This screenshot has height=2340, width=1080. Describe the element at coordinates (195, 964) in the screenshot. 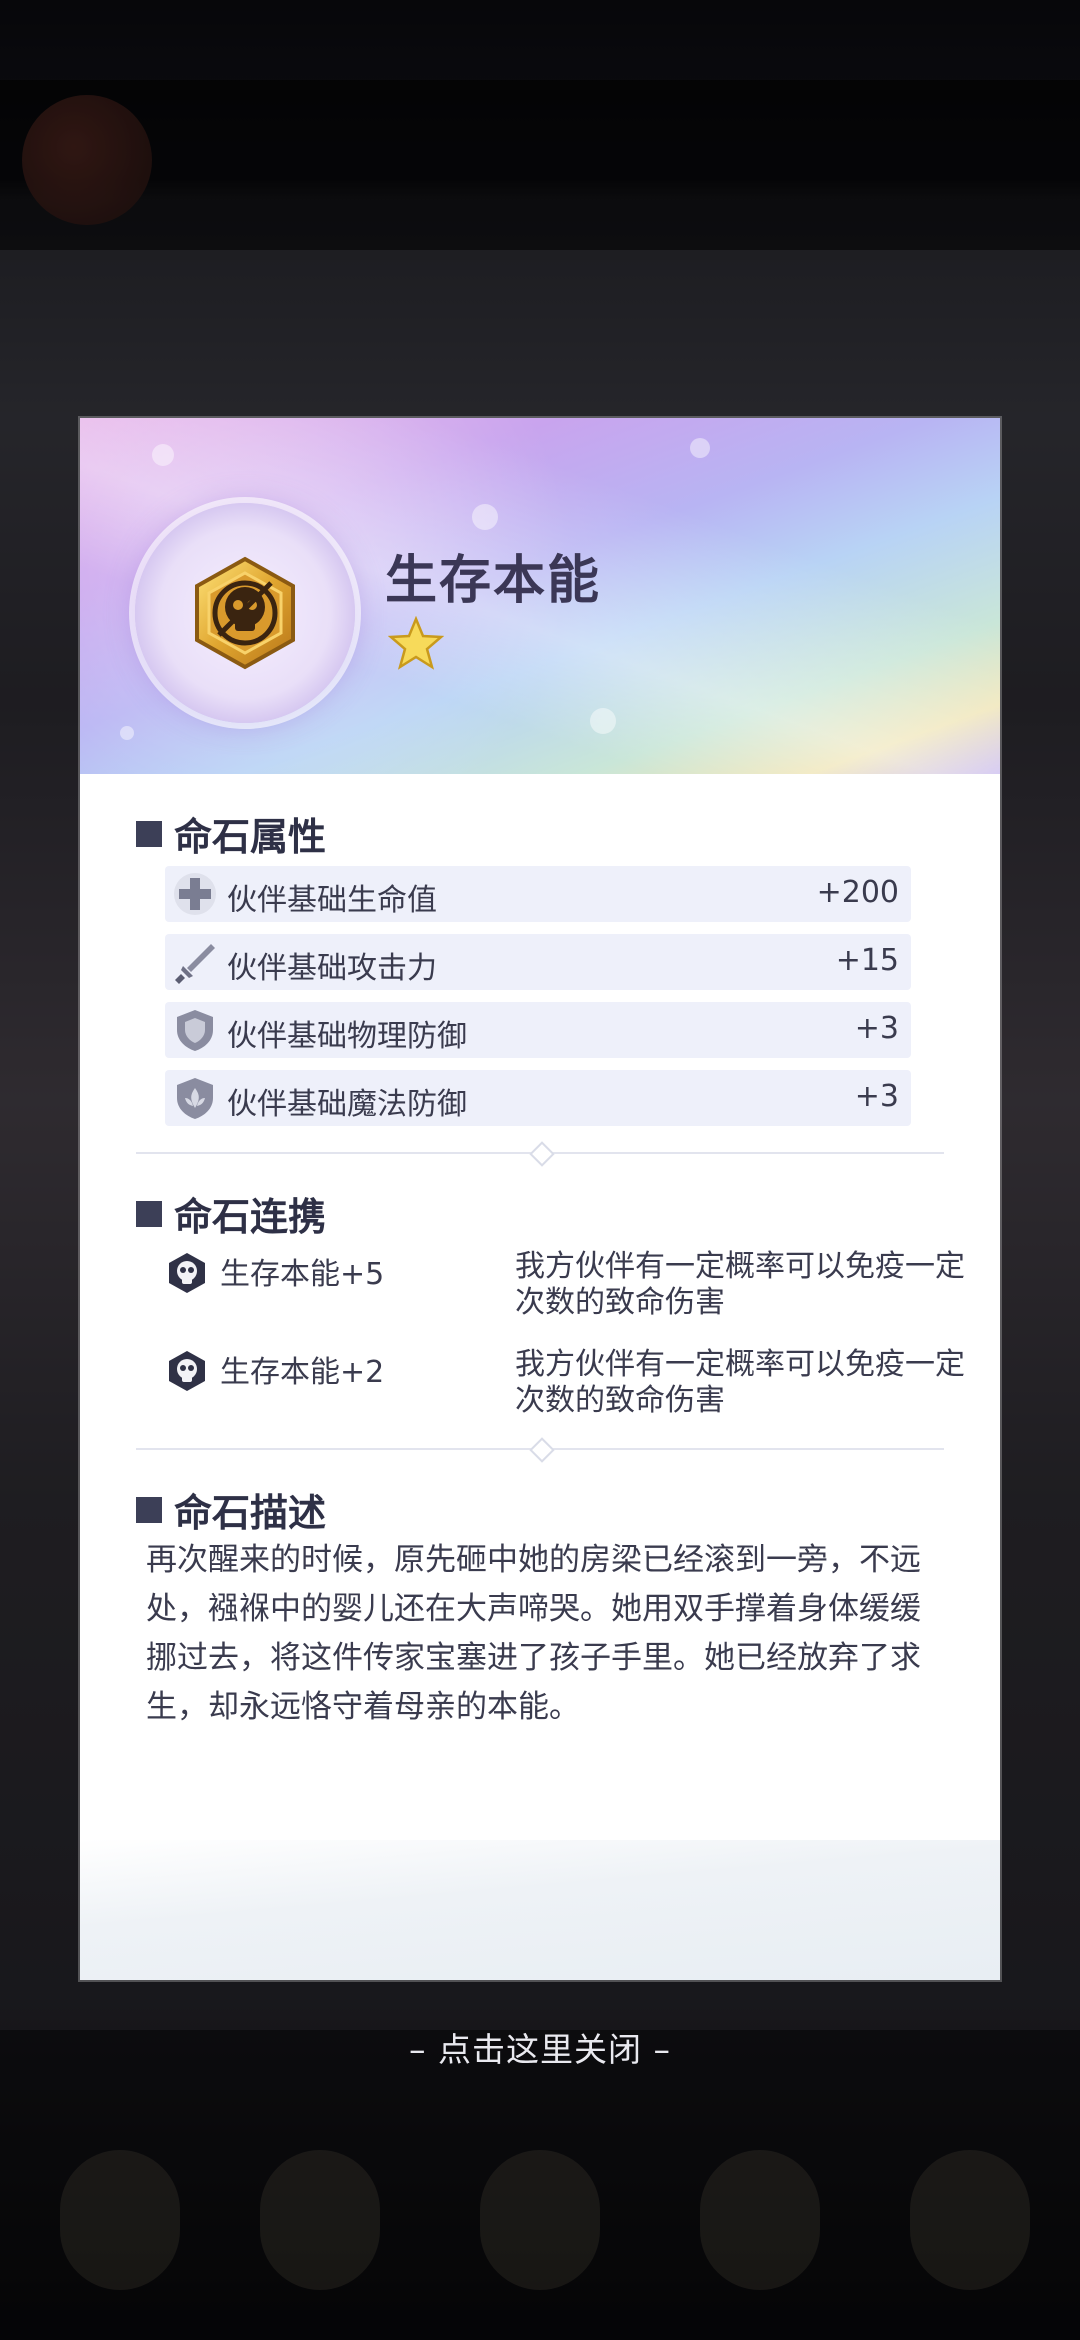

I see `sword-icon` at that location.